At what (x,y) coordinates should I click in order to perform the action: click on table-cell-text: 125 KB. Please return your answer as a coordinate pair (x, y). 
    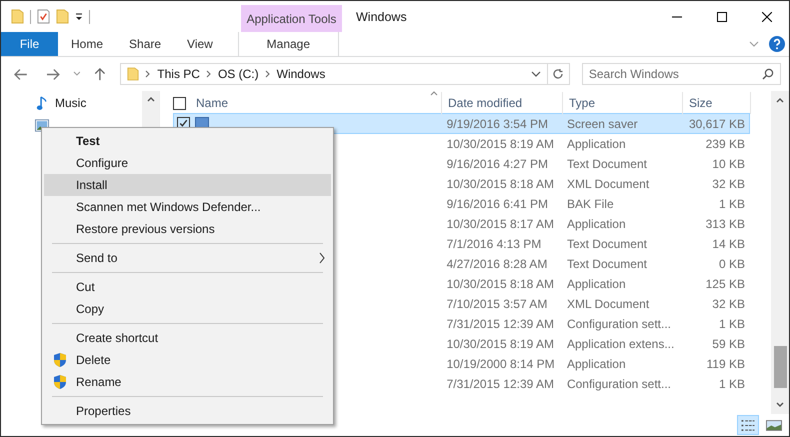
    Looking at the image, I should click on (725, 283).